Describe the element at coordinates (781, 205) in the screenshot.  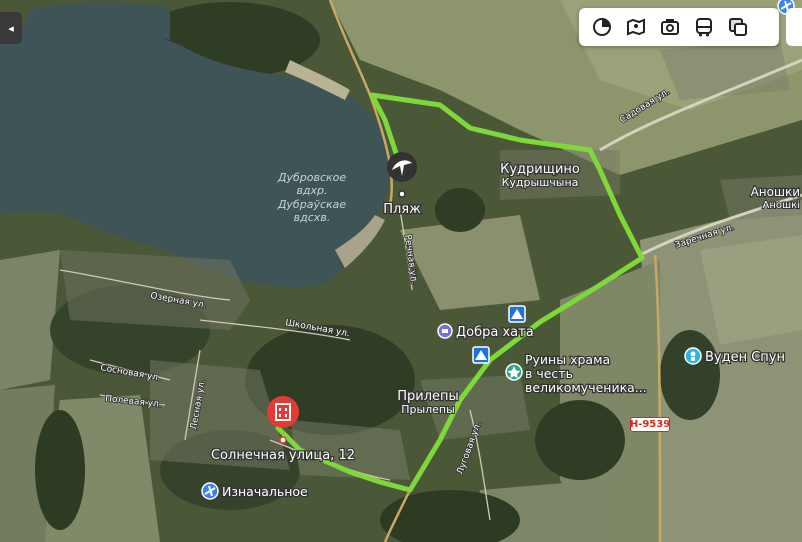
I see `village-anoshki-be: Аношкі` at that location.